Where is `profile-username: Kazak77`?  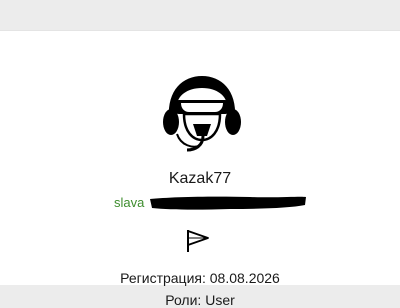
profile-username: Kazak77 is located at coordinates (200, 178).